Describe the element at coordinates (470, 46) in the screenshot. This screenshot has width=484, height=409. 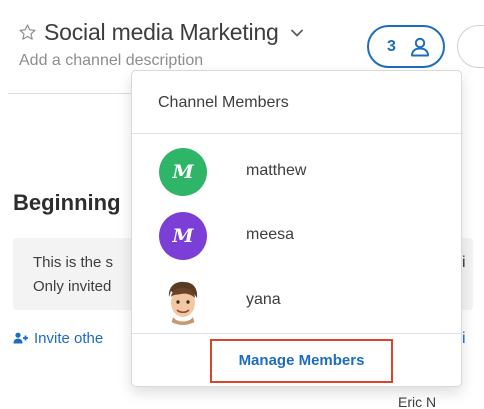
I see `header-action-button` at that location.